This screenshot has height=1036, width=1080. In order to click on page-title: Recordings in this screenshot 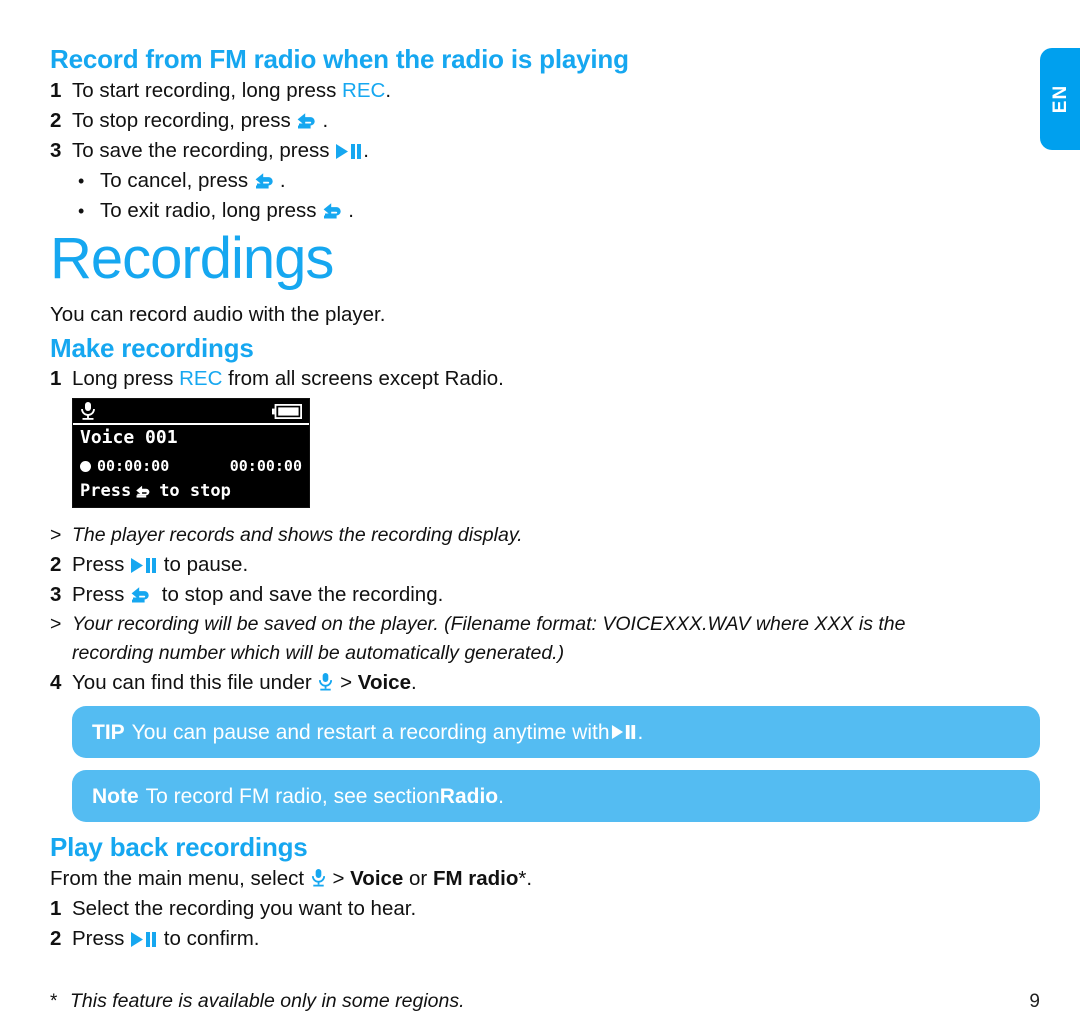, I will do `click(192, 258)`.